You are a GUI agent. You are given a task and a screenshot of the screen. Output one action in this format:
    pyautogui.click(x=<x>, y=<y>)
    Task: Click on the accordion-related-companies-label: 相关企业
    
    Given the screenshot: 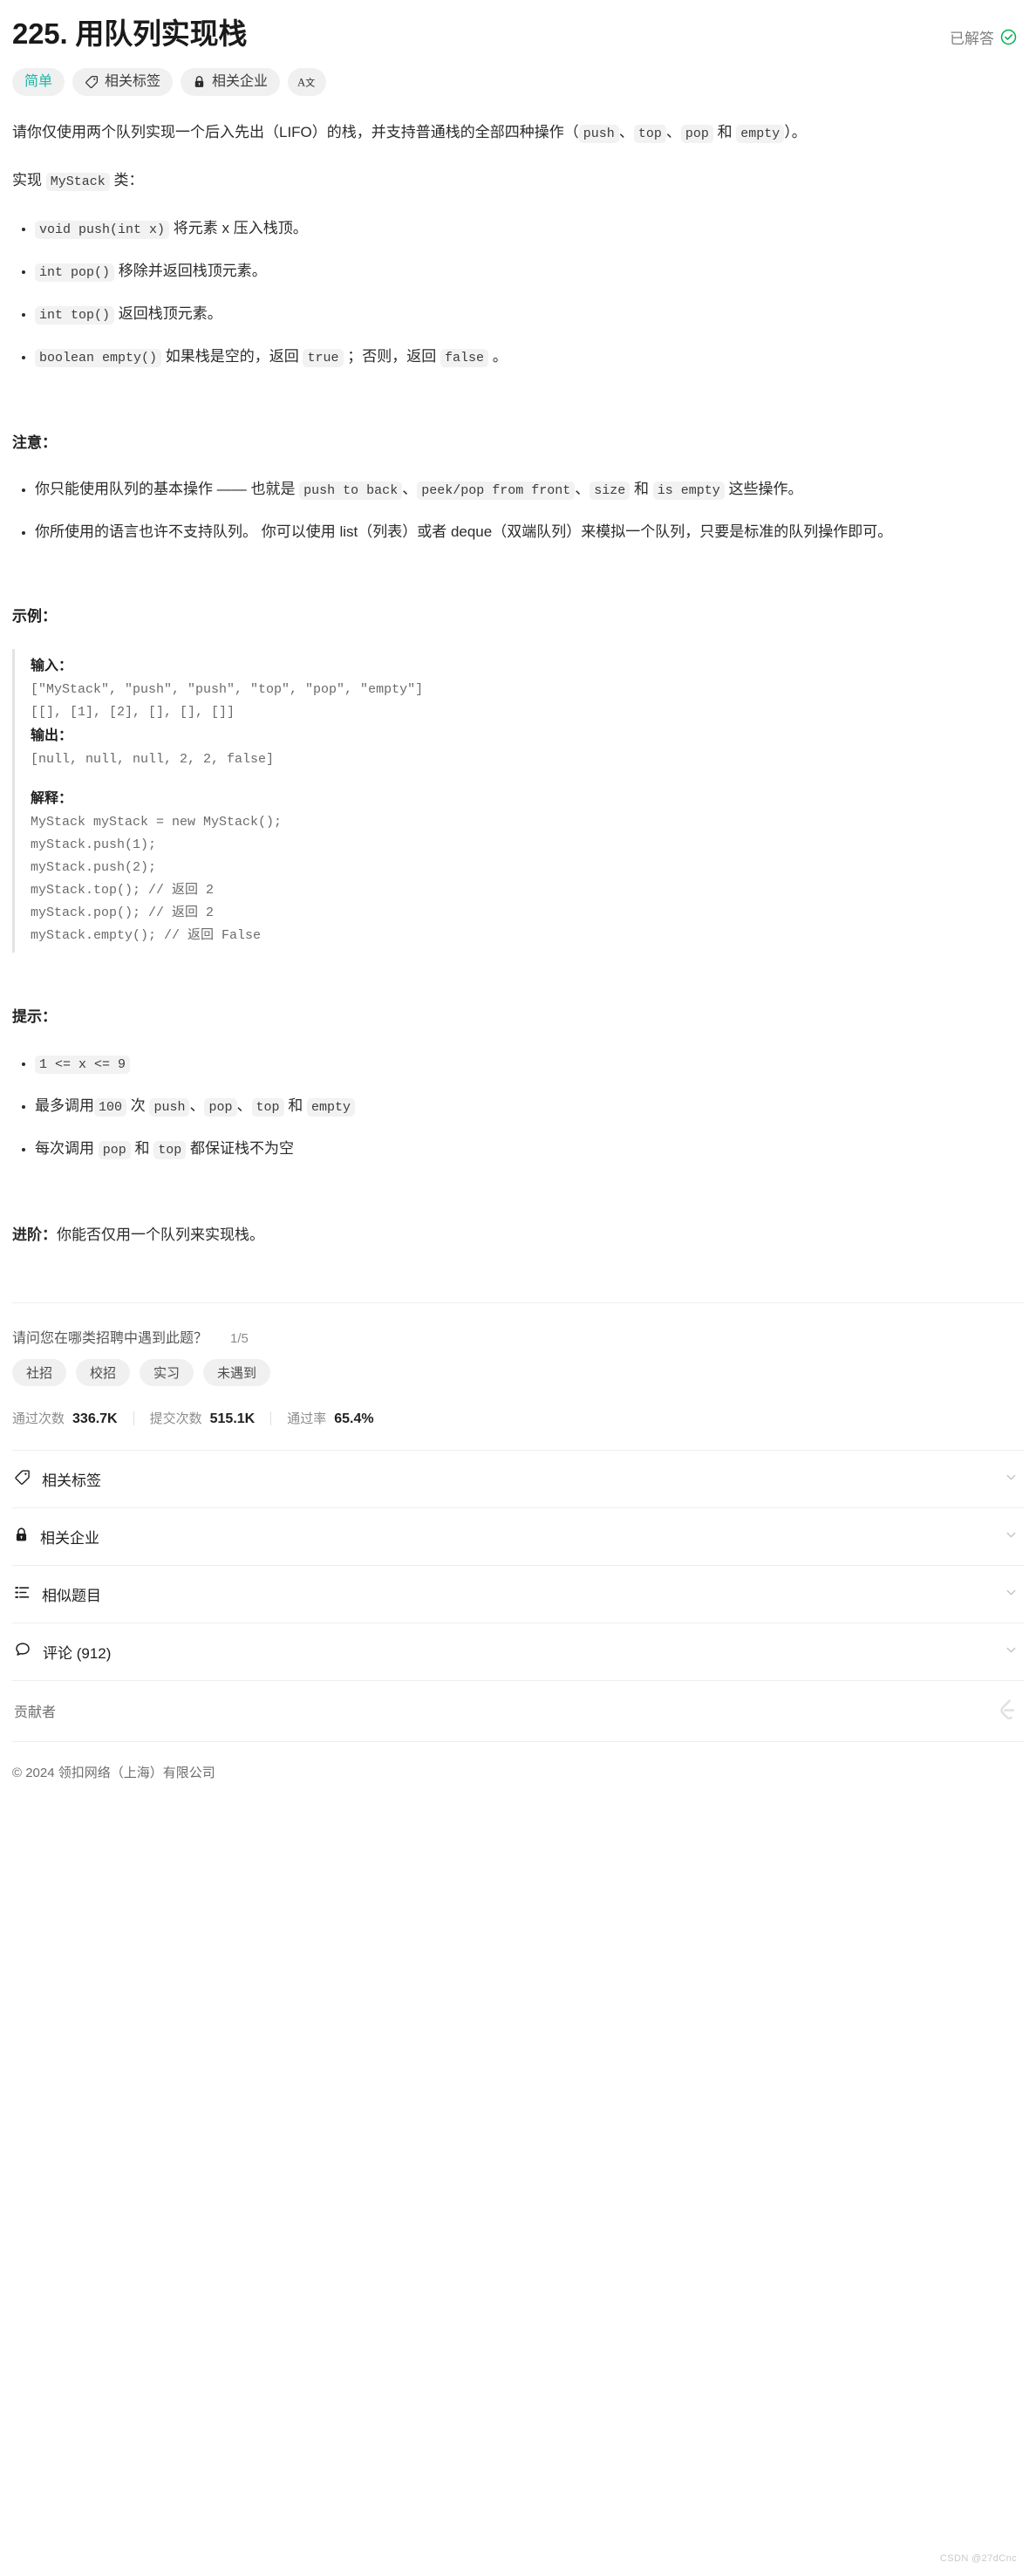 What is the action you would take?
    pyautogui.click(x=69, y=1538)
    